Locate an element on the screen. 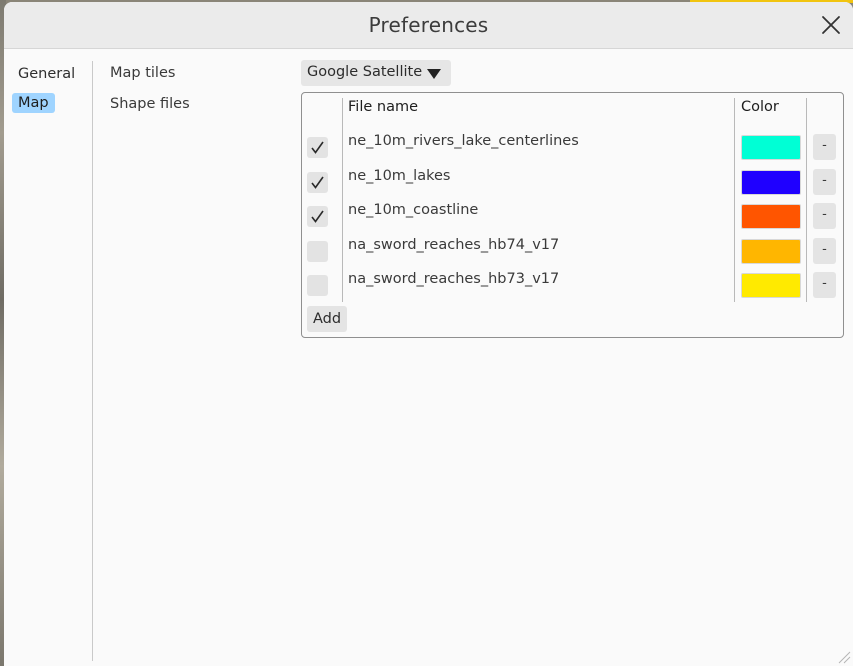 This screenshot has width=853, height=666. resize-grip-icon is located at coordinates (843, 656).